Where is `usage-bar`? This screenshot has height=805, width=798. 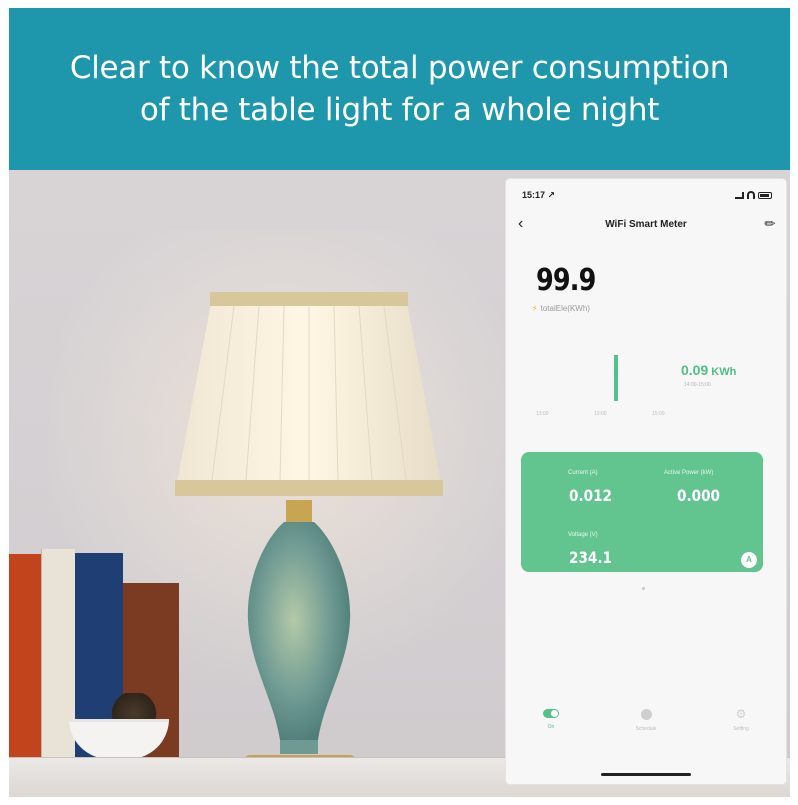
usage-bar is located at coordinates (616, 378).